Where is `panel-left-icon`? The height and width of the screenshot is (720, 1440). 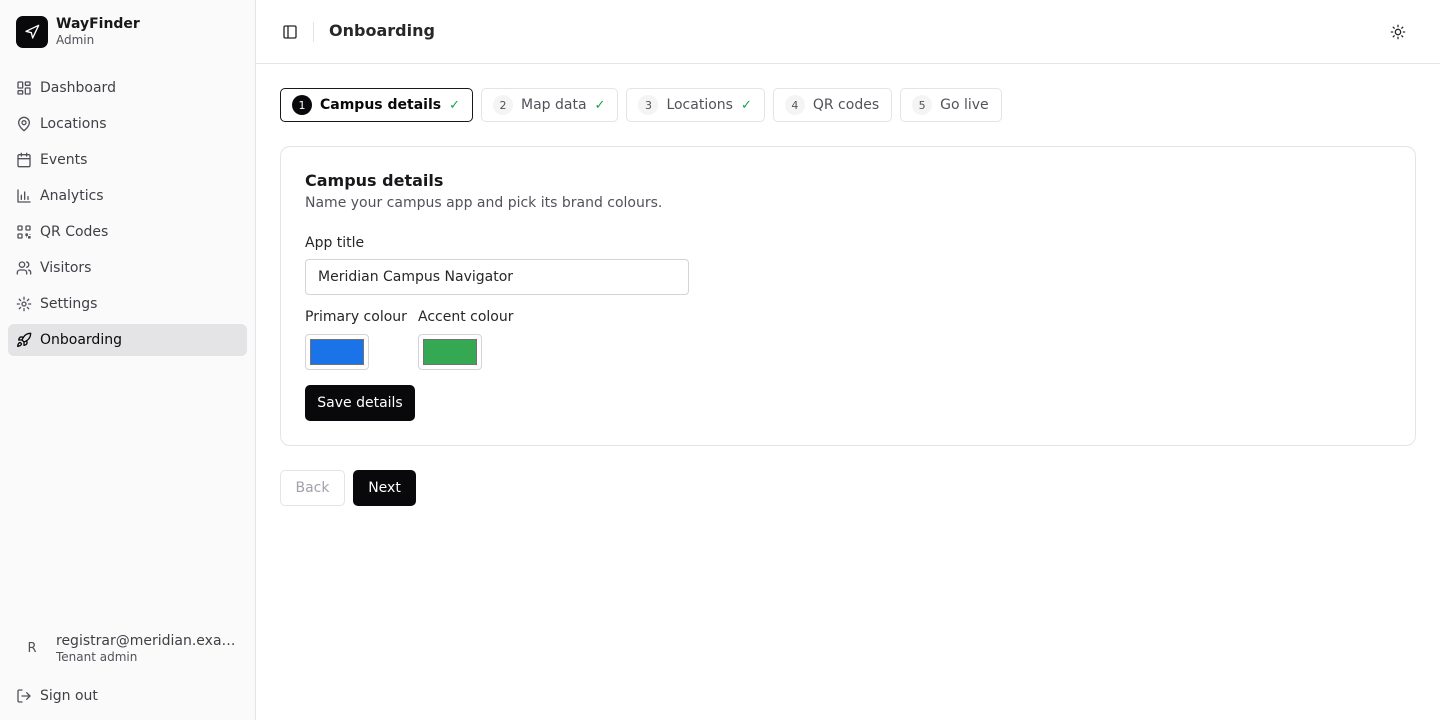 panel-left-icon is located at coordinates (290, 32).